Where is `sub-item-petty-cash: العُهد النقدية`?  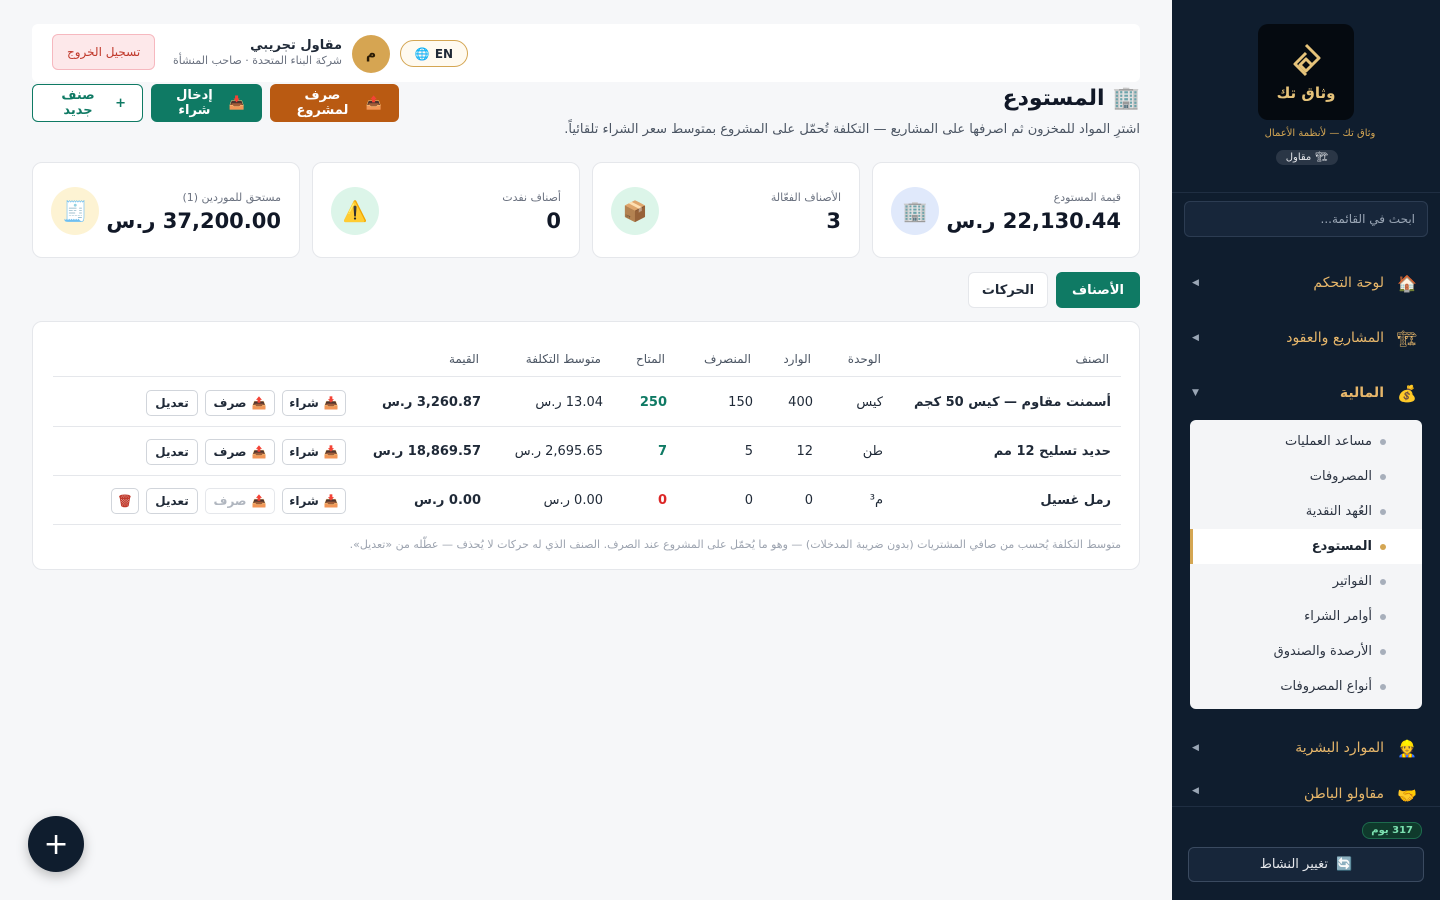
sub-item-petty-cash: العُهد النقدية is located at coordinates (1306, 511).